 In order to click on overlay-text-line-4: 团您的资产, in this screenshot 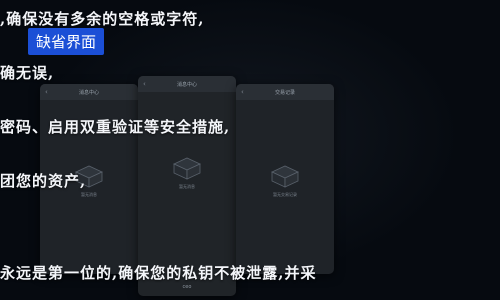, I will do `click(43, 181)`.